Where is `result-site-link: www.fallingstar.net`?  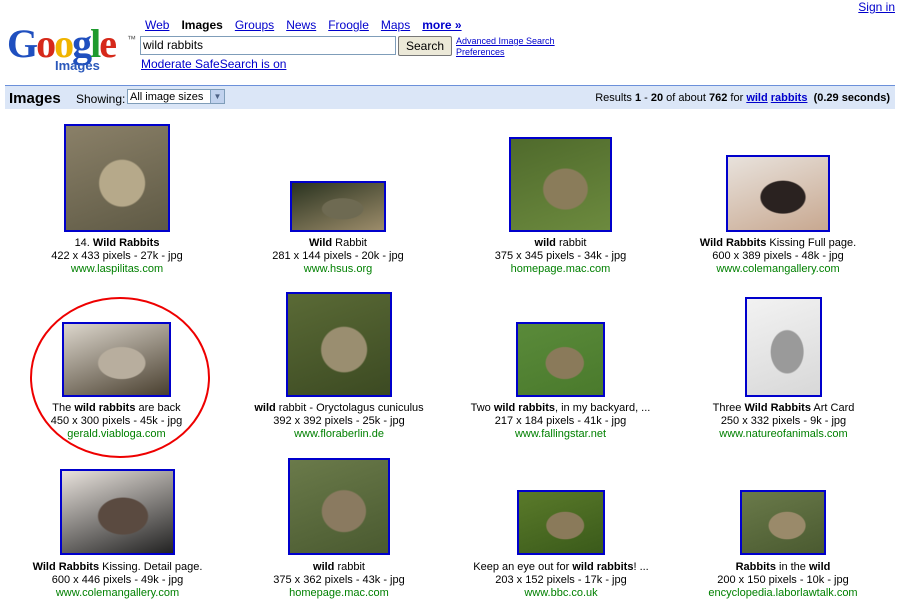
result-site-link: www.fallingstar.net is located at coordinates (561, 434).